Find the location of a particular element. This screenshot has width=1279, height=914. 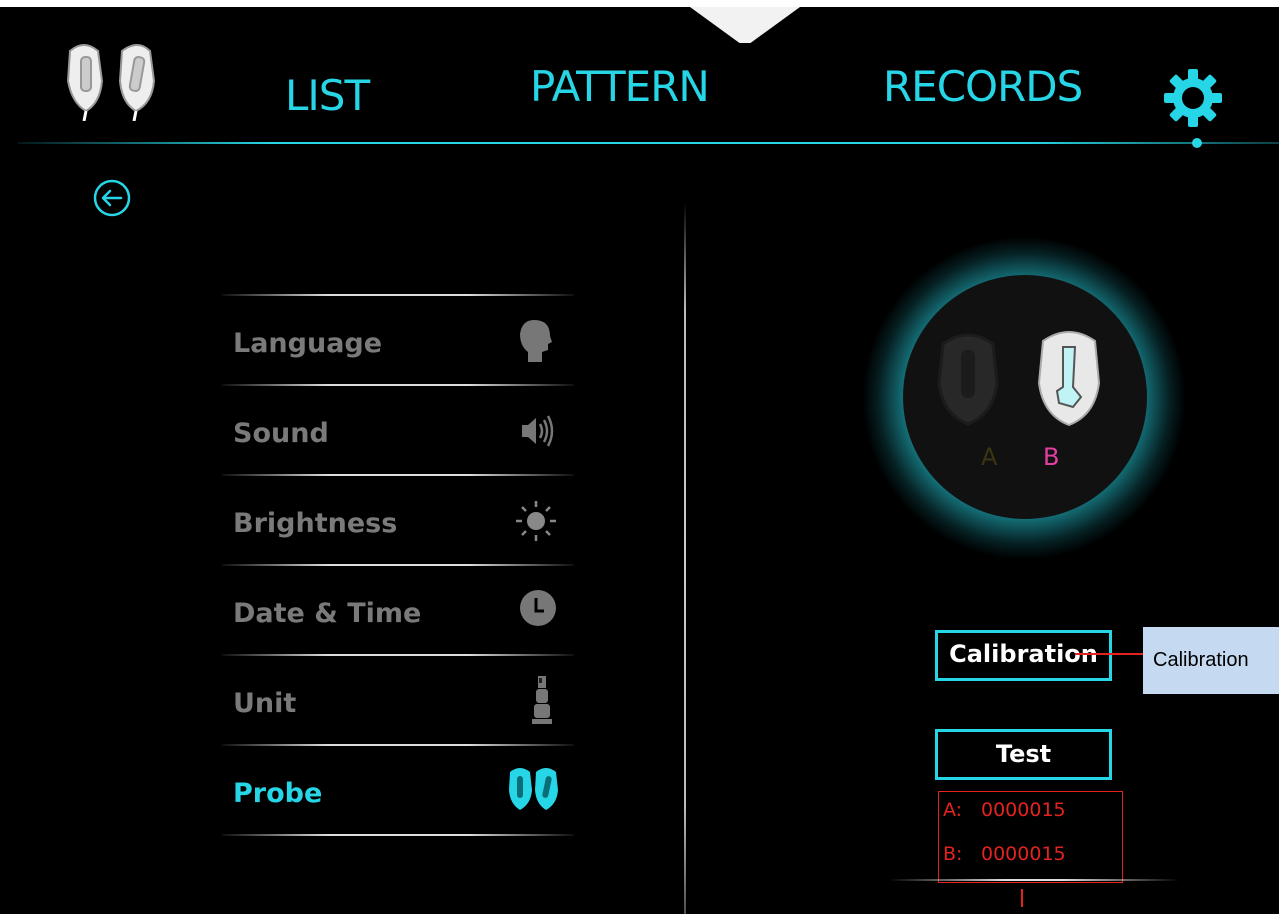

tab-list: LIST is located at coordinates (327, 95).